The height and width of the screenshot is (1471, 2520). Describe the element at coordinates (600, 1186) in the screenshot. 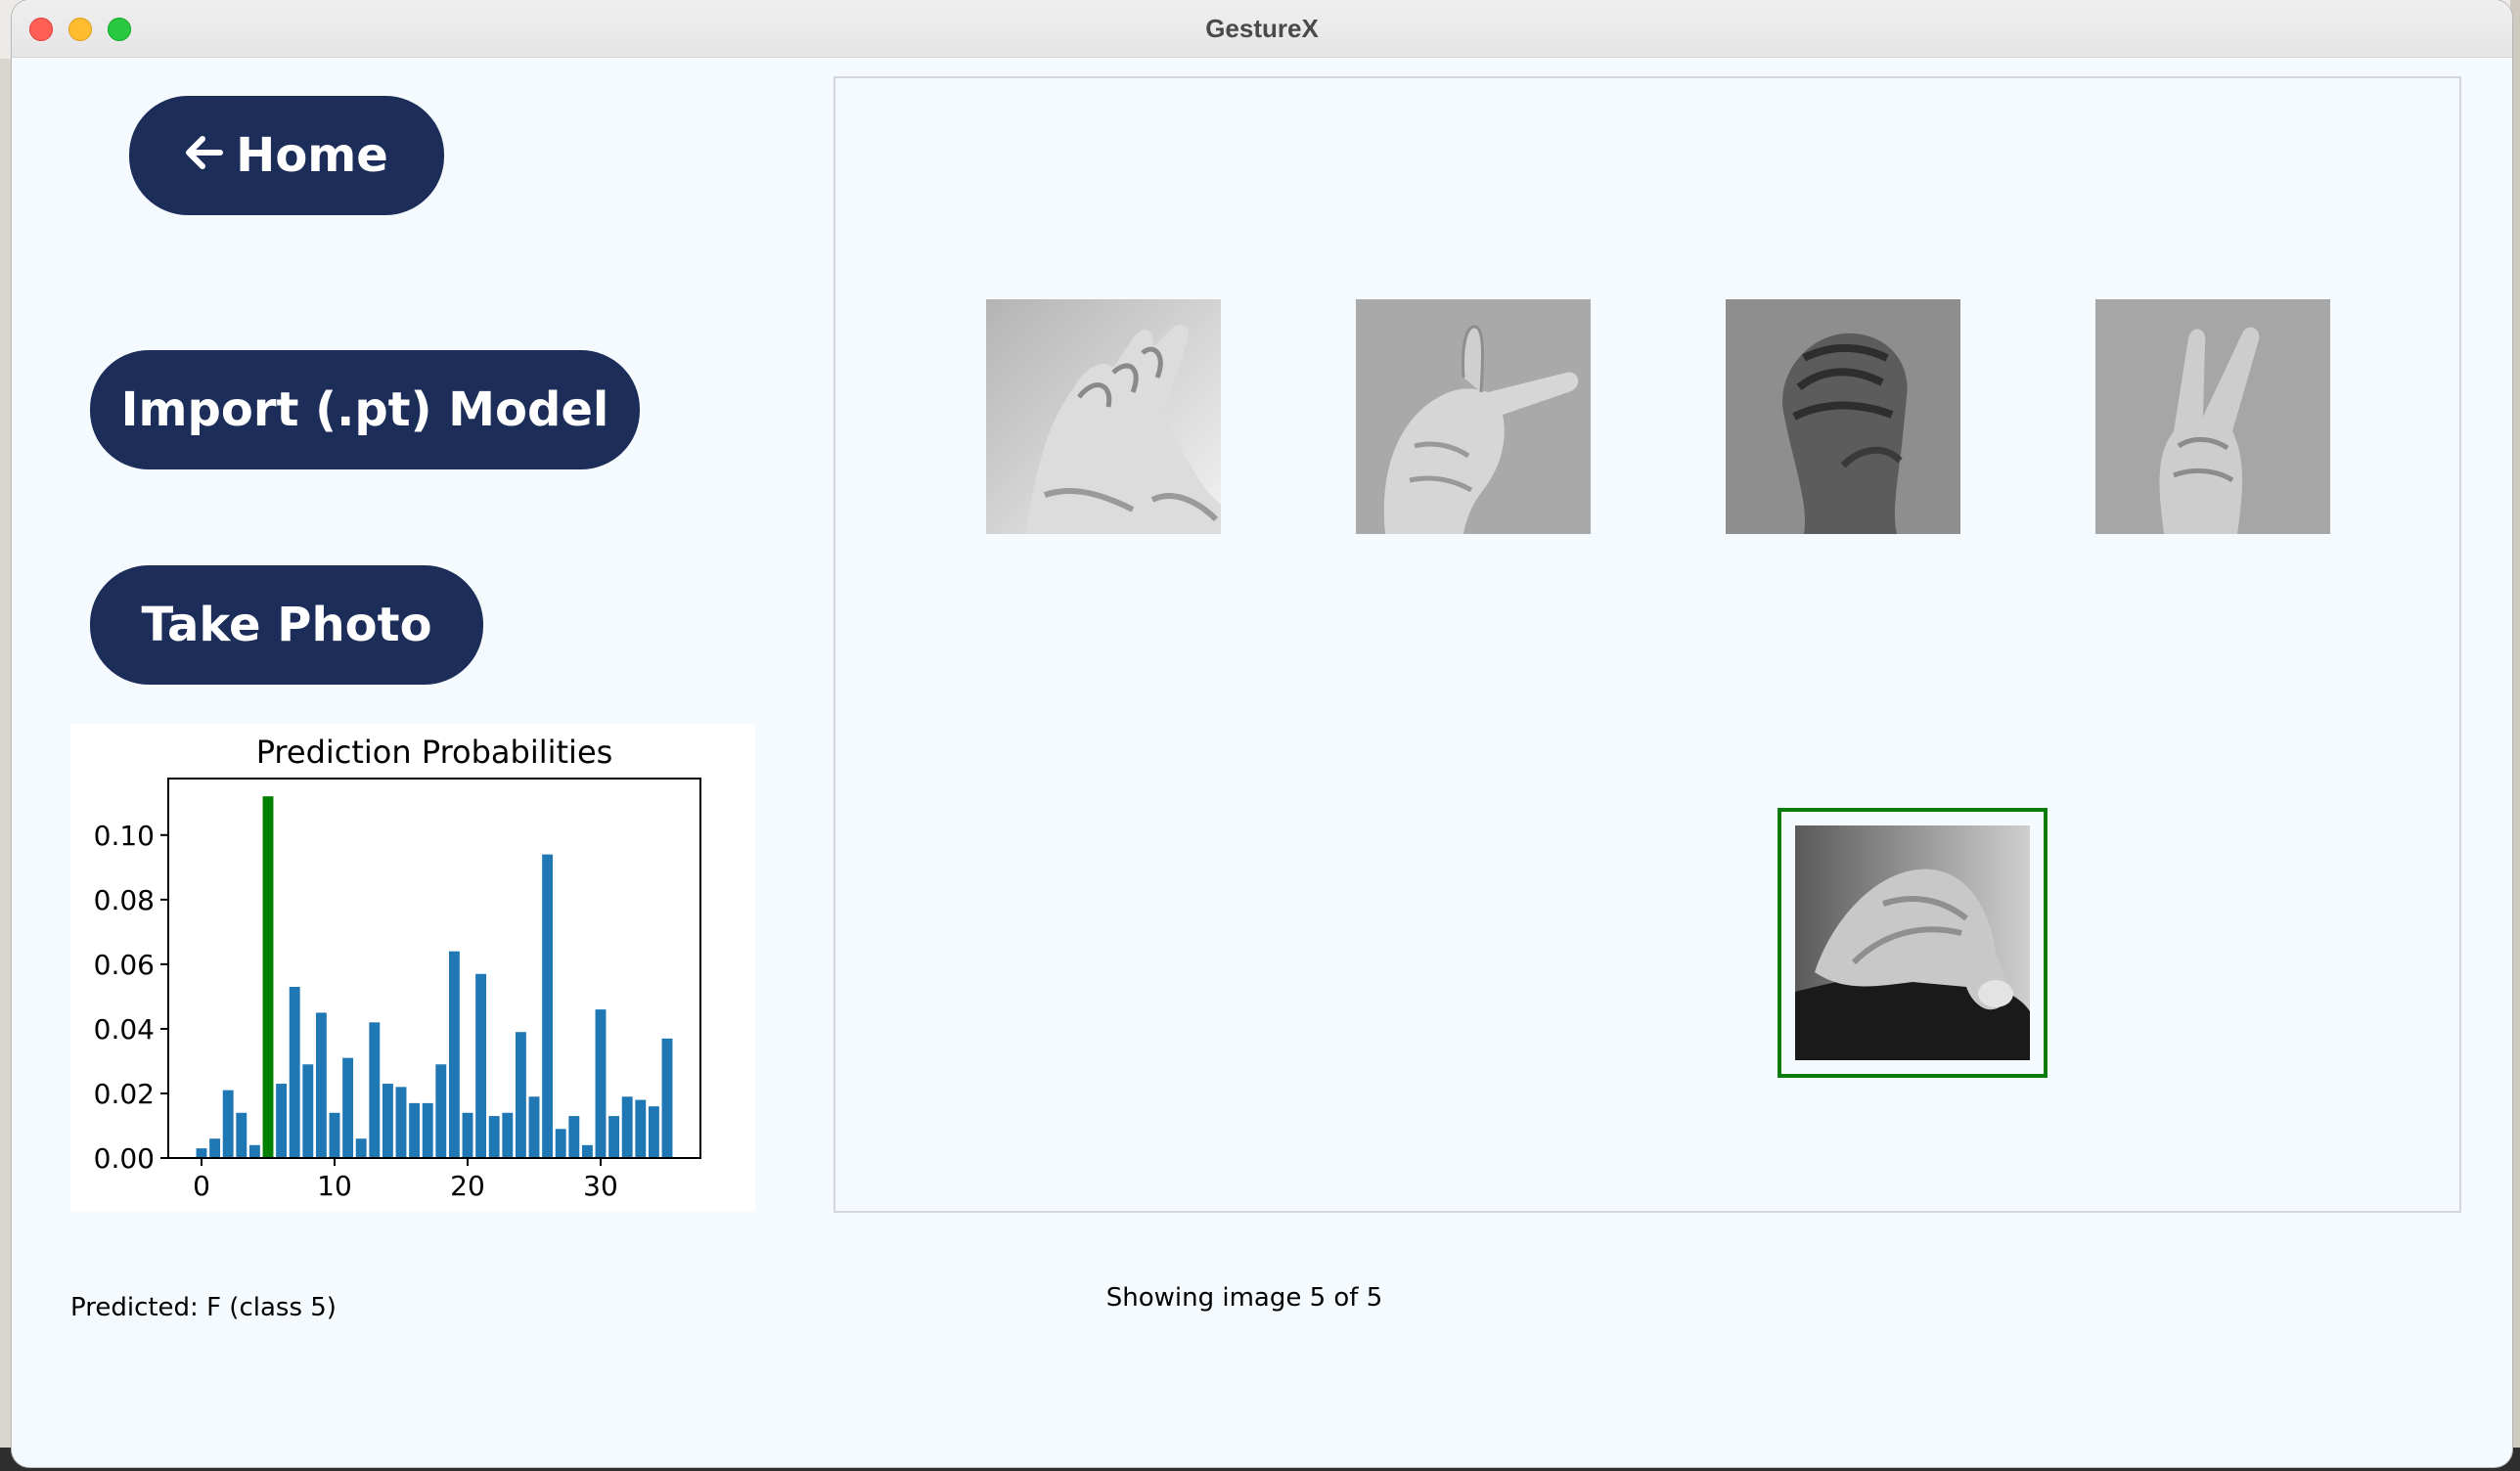

I see `chart-x-tick-label: 30` at that location.